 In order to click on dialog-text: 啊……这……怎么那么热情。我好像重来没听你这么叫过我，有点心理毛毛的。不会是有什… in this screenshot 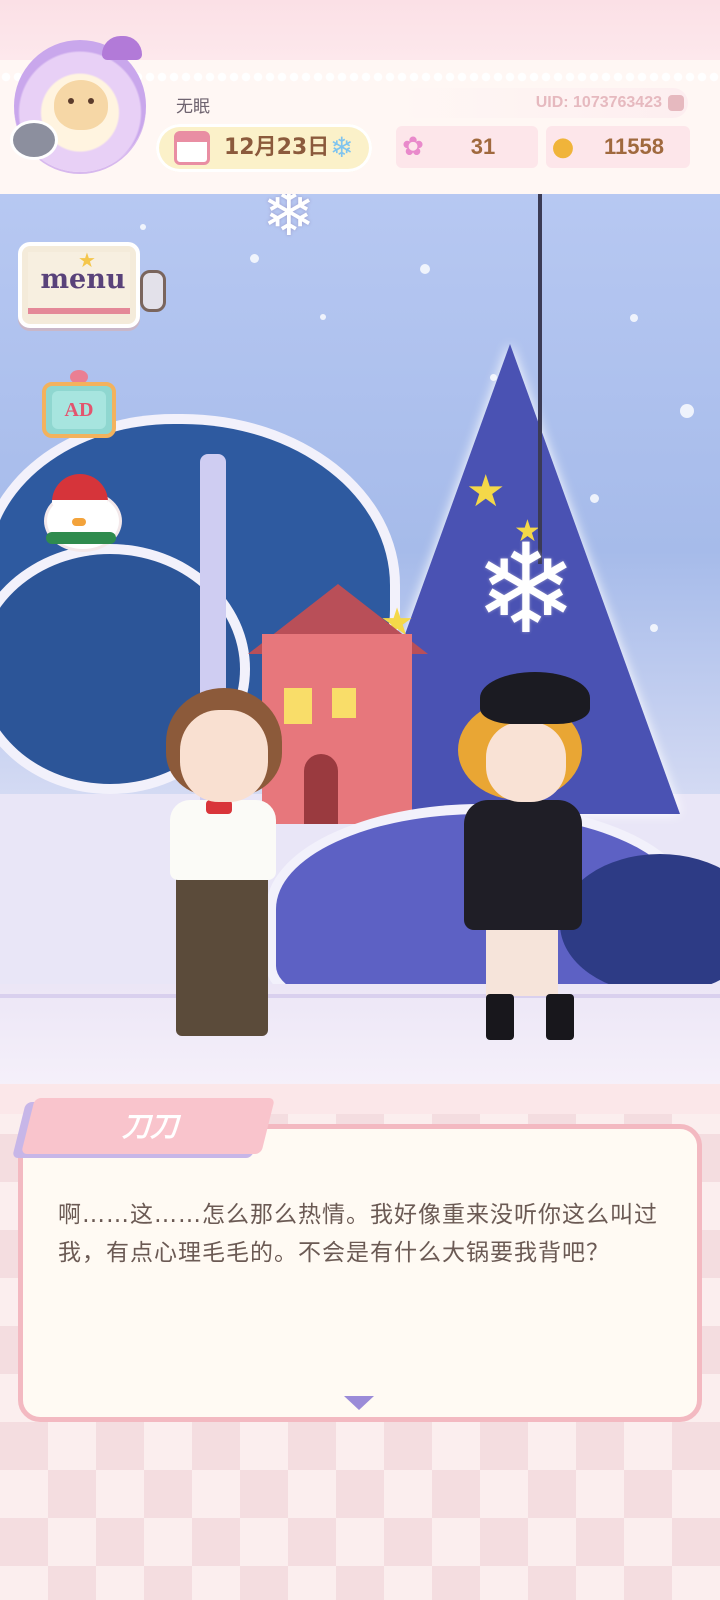, I will do `click(358, 1234)`.